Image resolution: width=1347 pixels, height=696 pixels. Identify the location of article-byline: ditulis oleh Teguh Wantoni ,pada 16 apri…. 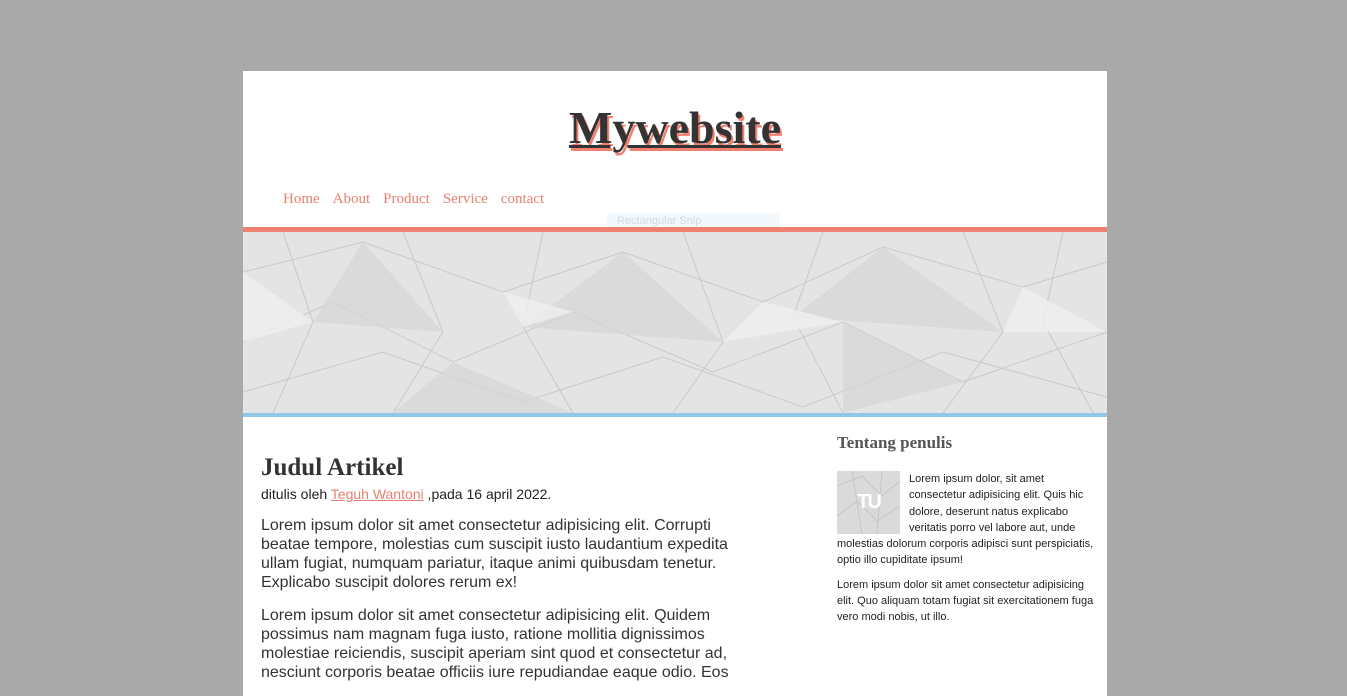
(501, 494).